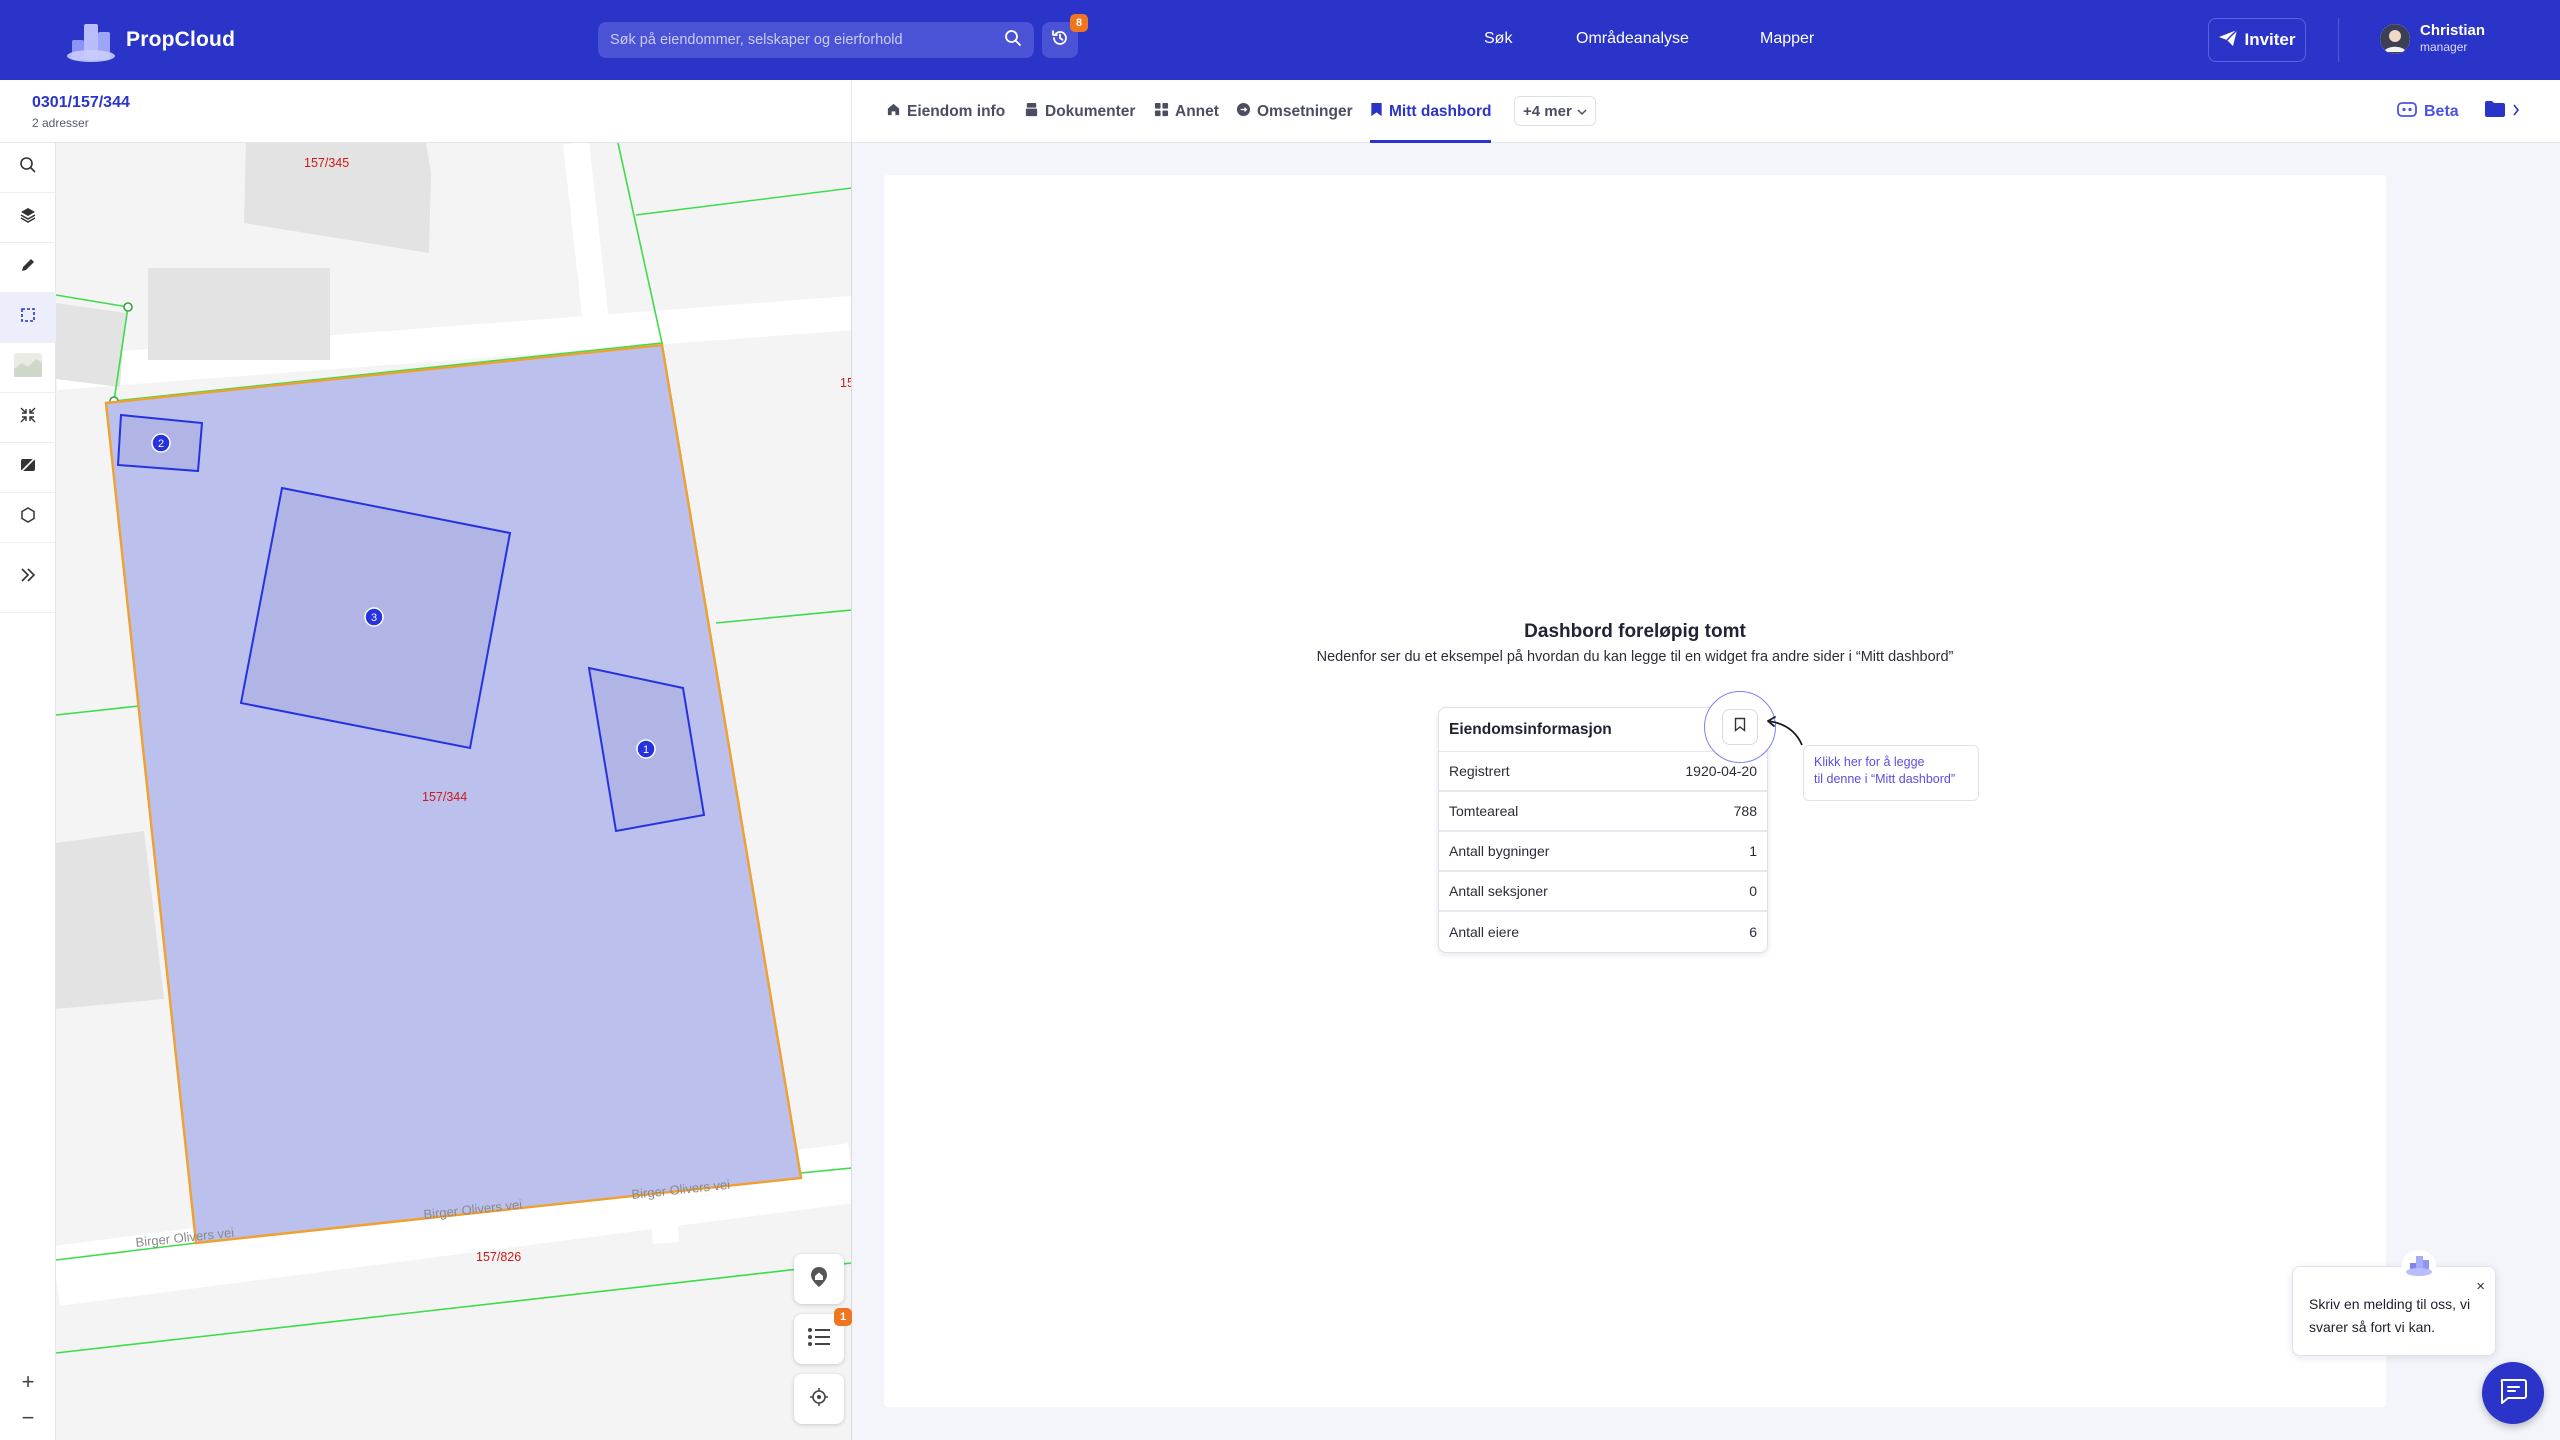 The width and height of the screenshot is (2560, 1440). What do you see at coordinates (1197, 111) in the screenshot?
I see `tab-label: Annet` at bounding box center [1197, 111].